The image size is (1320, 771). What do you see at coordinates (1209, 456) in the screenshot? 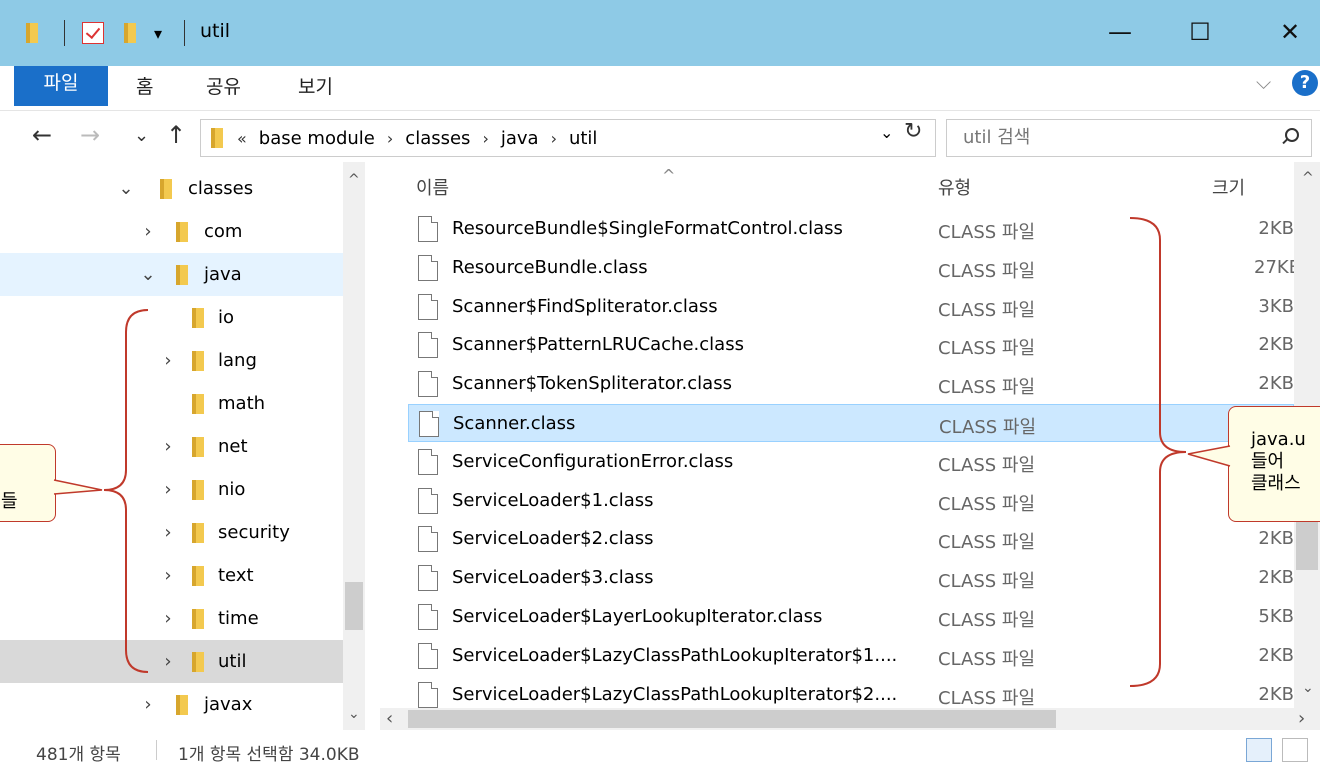
I see `right-callout-pointer` at bounding box center [1209, 456].